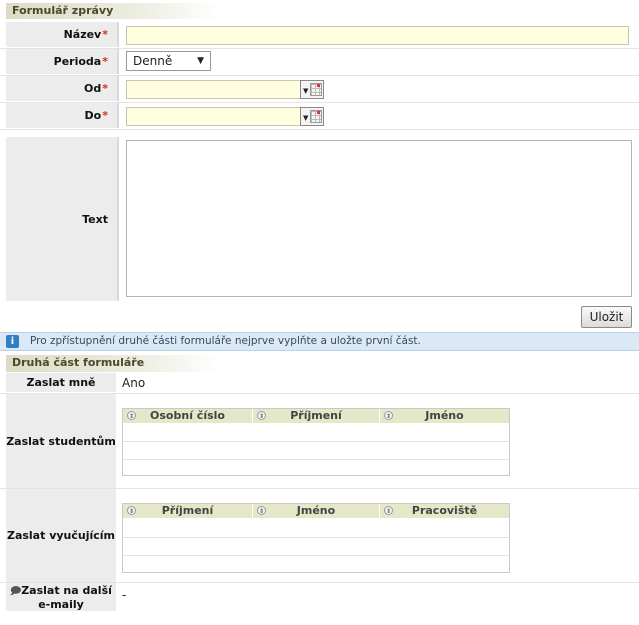 The image size is (639, 625). What do you see at coordinates (319, 129) in the screenshot?
I see `row-divider` at bounding box center [319, 129].